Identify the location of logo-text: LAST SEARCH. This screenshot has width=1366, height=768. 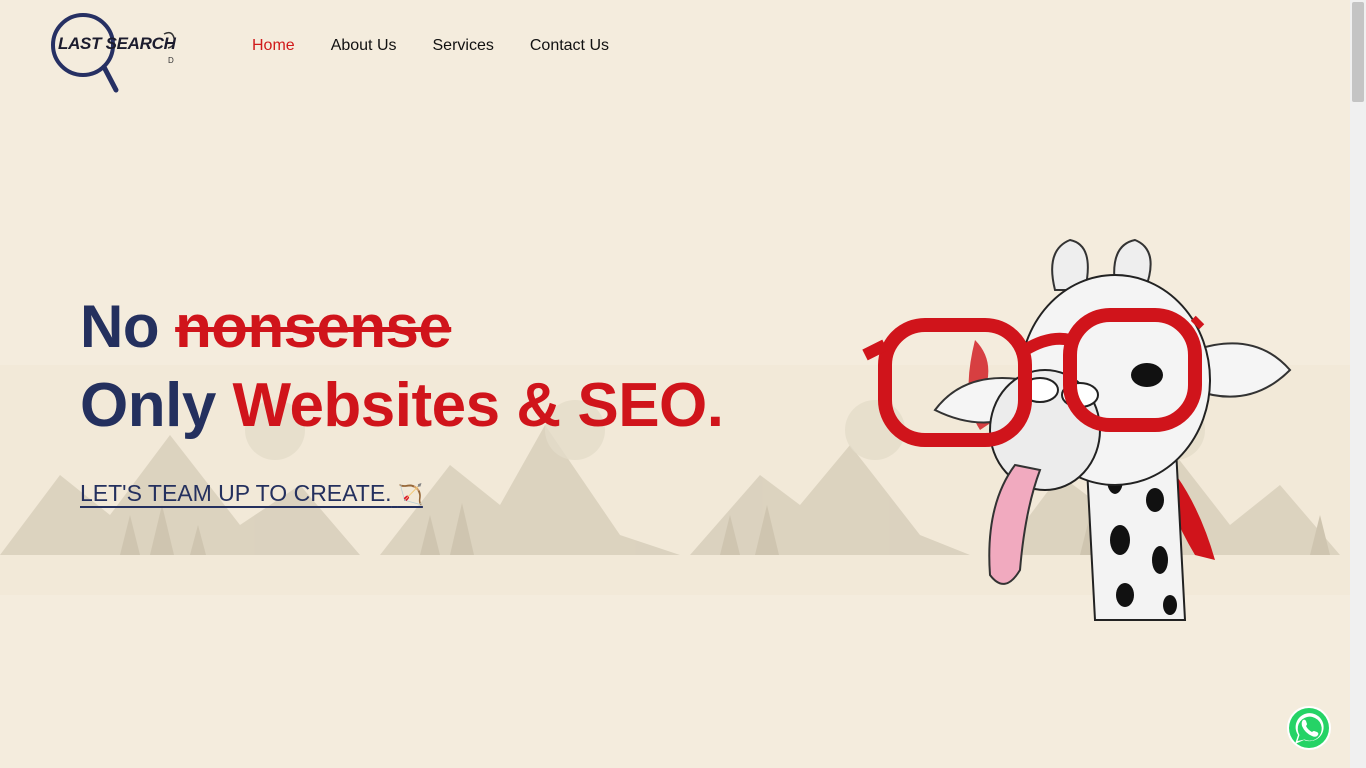
(117, 43).